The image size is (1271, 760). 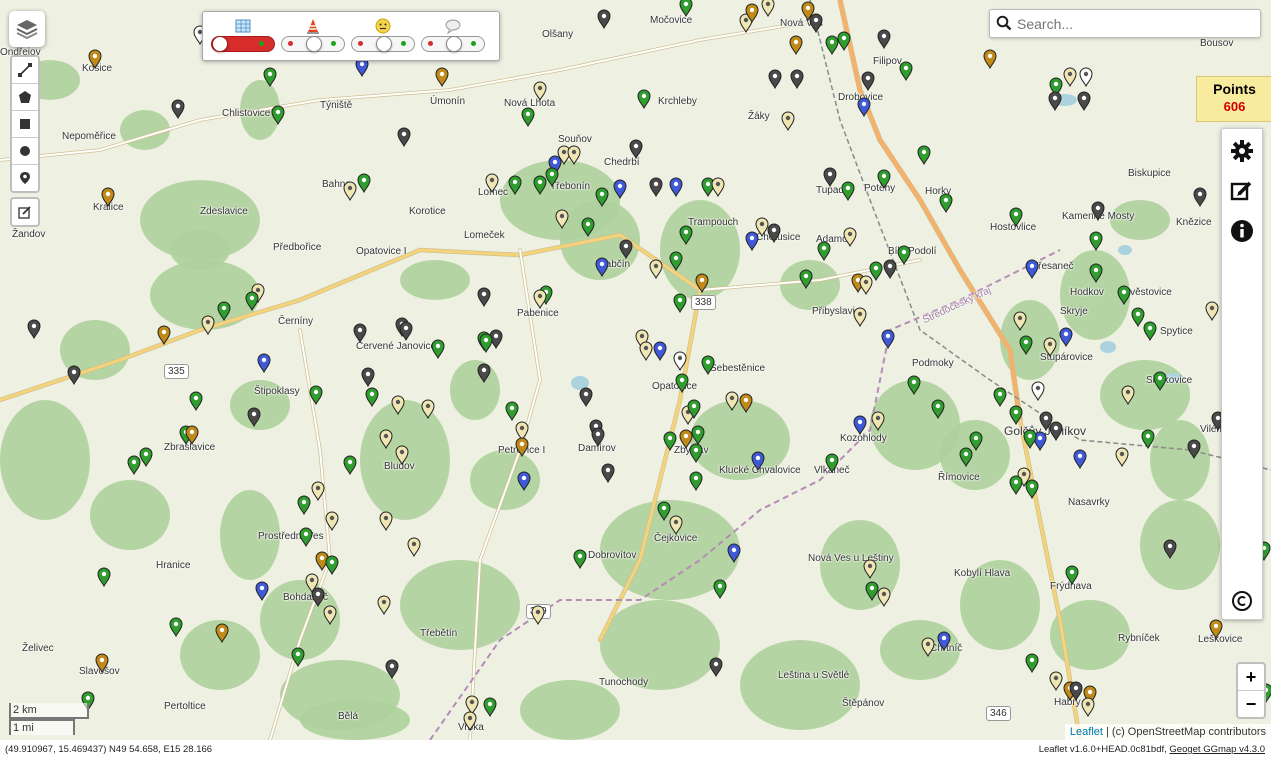 What do you see at coordinates (243, 26) in the screenshot?
I see `map-table-icon` at bounding box center [243, 26].